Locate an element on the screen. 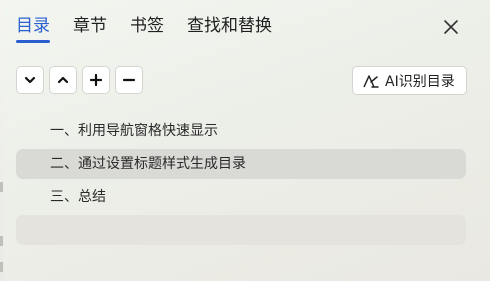  ai-button-label: AI识别目录 is located at coordinates (420, 81).